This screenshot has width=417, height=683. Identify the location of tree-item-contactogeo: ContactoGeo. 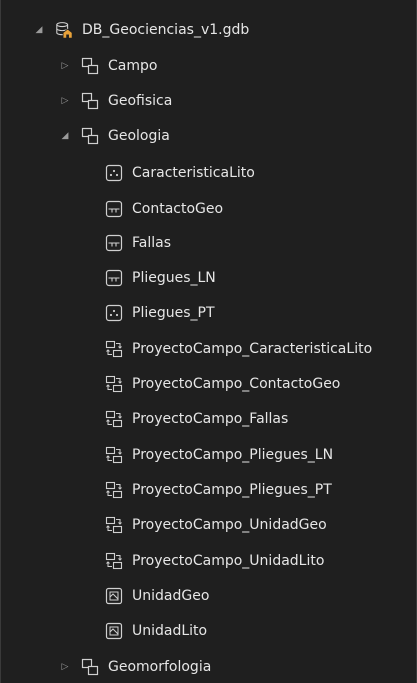
(164, 209).